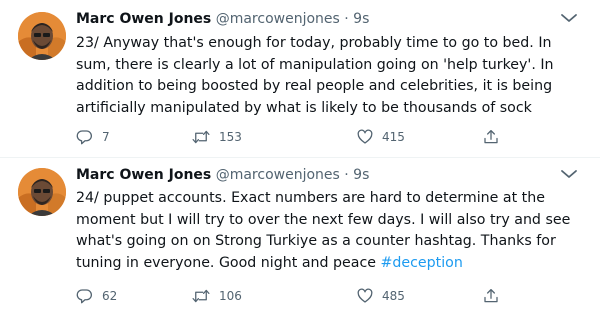  Describe the element at coordinates (110, 296) in the screenshot. I see `reply-count: 62` at that location.